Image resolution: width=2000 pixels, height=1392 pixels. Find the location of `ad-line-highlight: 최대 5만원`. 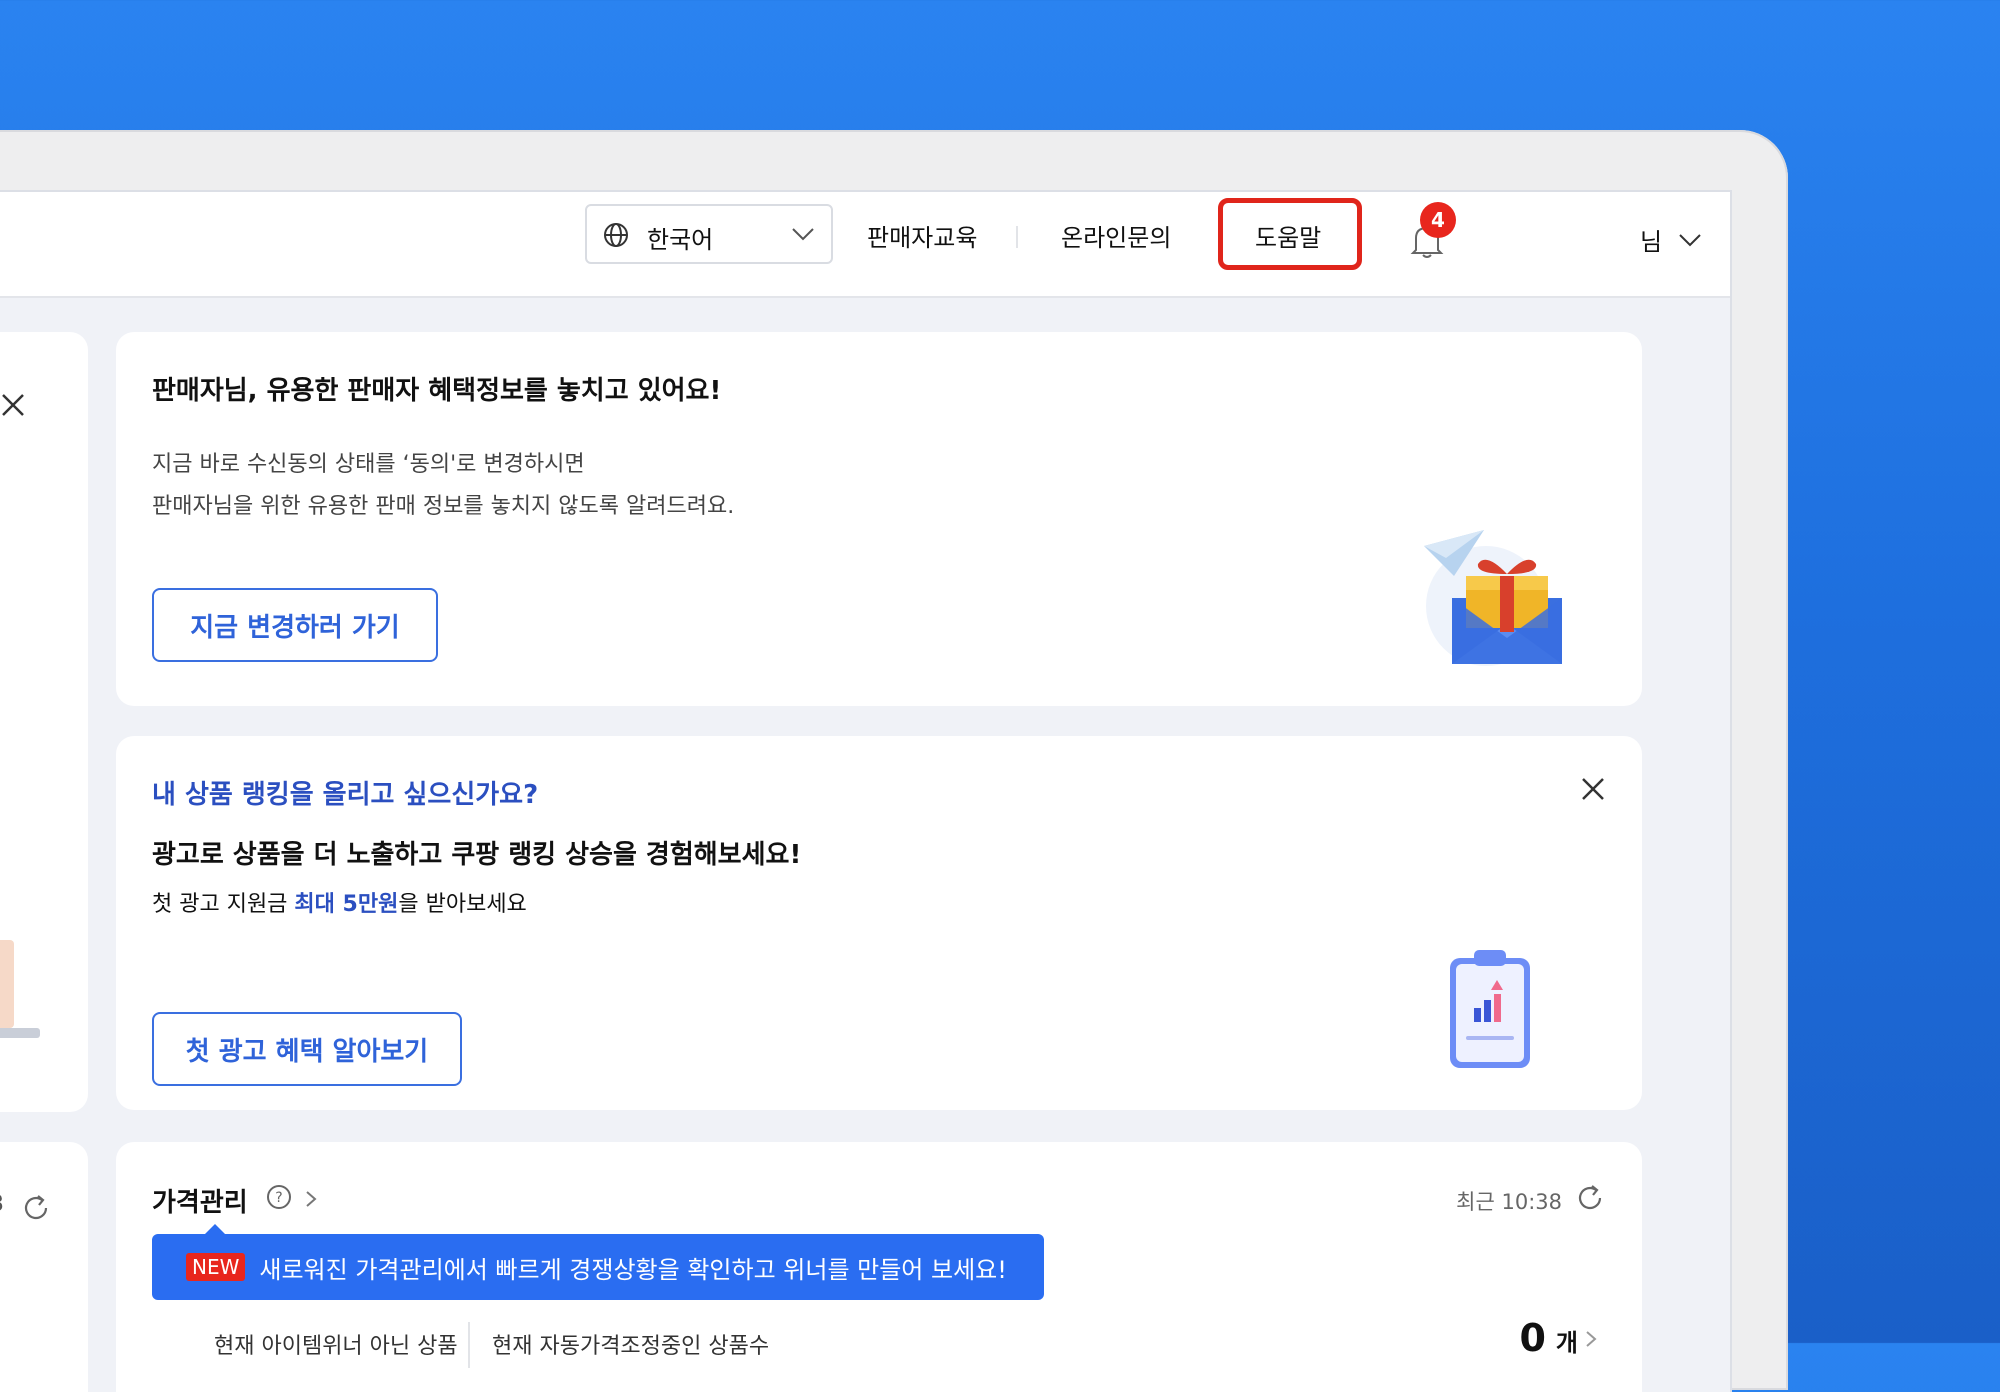

ad-line-highlight: 최대 5만원 is located at coordinates (346, 904).